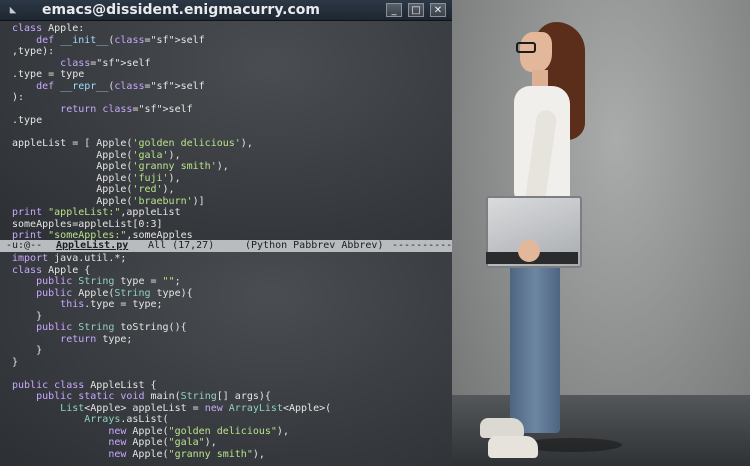 The width and height of the screenshot is (750, 466). What do you see at coordinates (171, 294) in the screenshot?
I see `code-line: public Apple(String type){` at bounding box center [171, 294].